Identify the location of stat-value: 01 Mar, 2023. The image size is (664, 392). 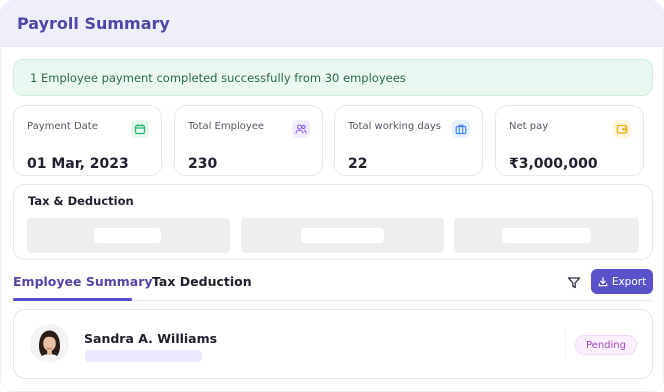
(78, 164).